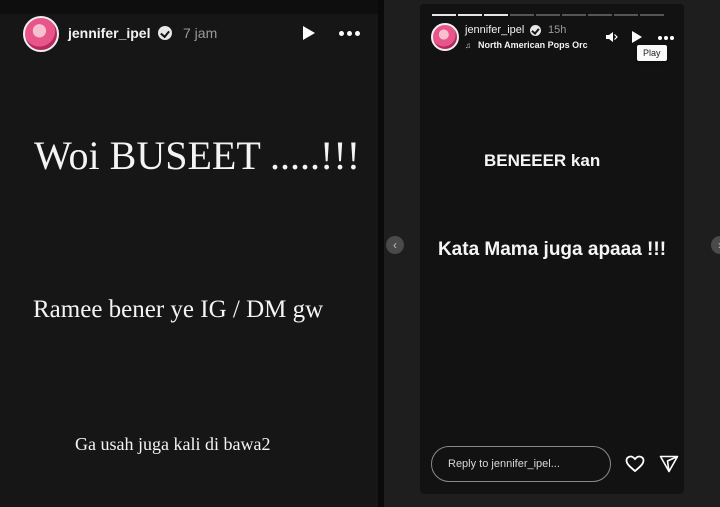  I want to click on story-text-footer: Ga usah juga kali di bawa2, so click(173, 444).